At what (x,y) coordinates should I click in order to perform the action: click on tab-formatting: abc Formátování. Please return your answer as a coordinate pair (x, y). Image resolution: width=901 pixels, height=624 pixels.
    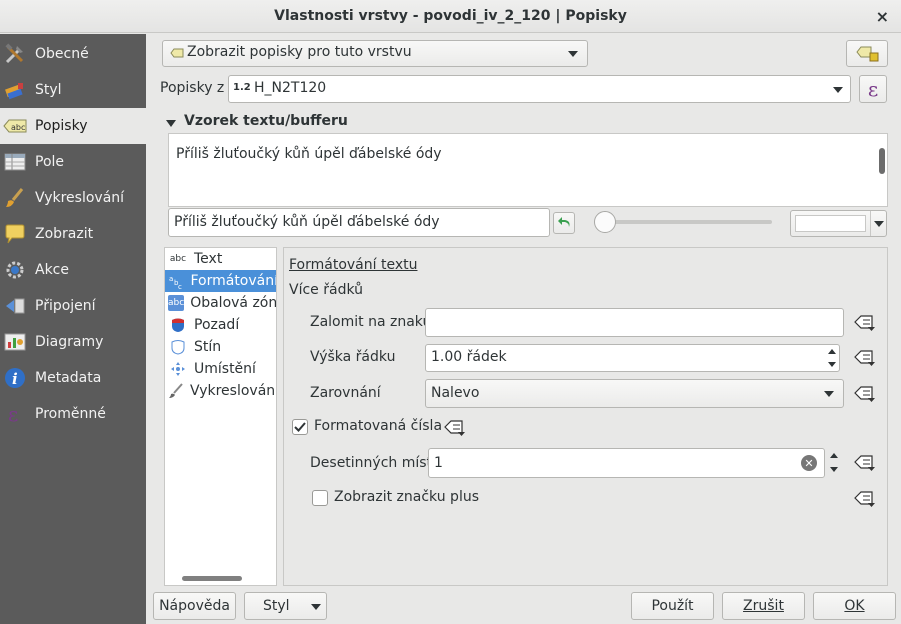
    Looking at the image, I should click on (221, 281).